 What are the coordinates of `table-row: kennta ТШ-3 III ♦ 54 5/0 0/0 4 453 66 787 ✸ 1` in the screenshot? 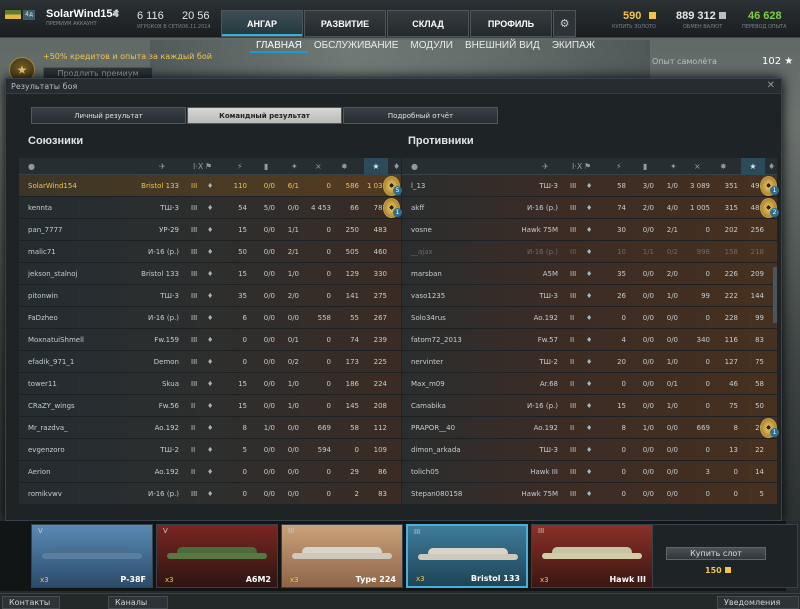 It's located at (210, 208).